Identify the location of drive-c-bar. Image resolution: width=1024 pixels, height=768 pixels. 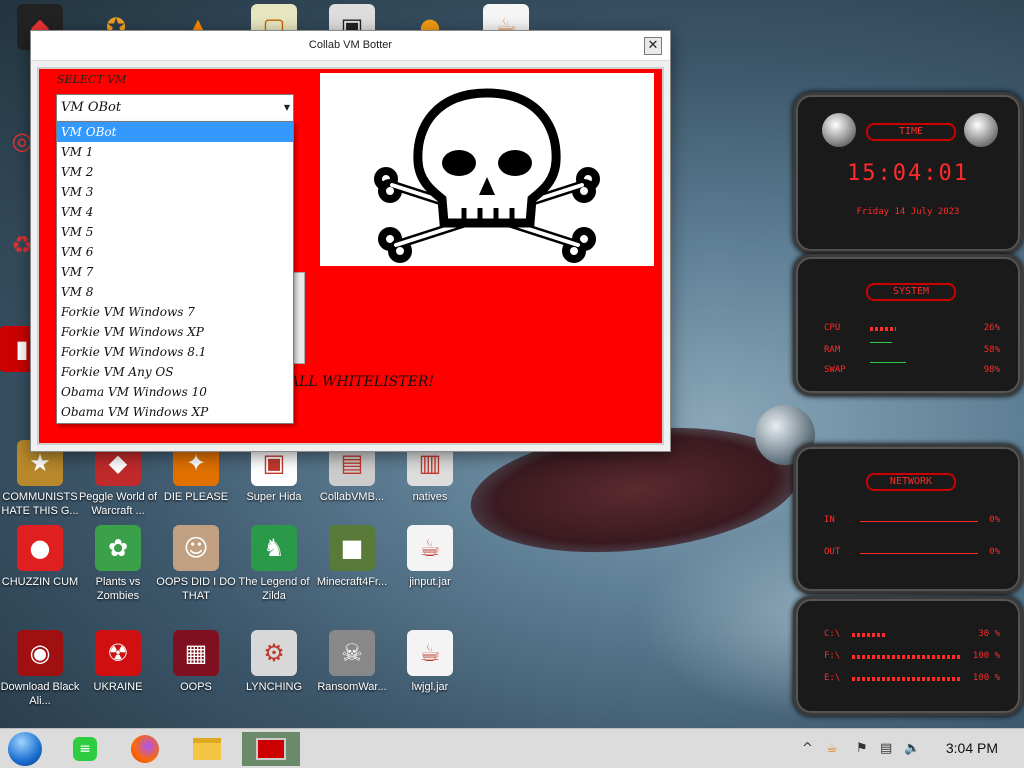
(869, 635).